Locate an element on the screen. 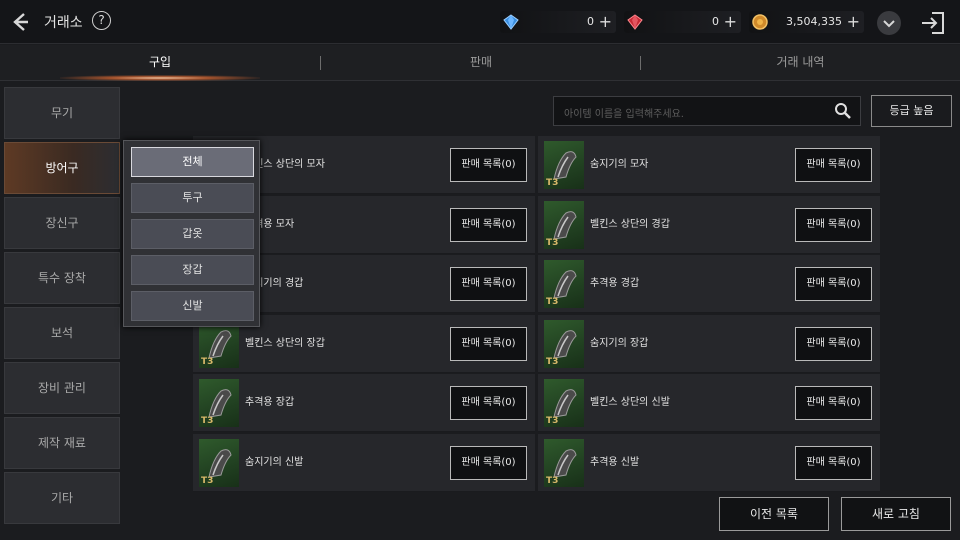  item-row: T3 숨지기의 신발 판매 목록(0) is located at coordinates (364, 462).